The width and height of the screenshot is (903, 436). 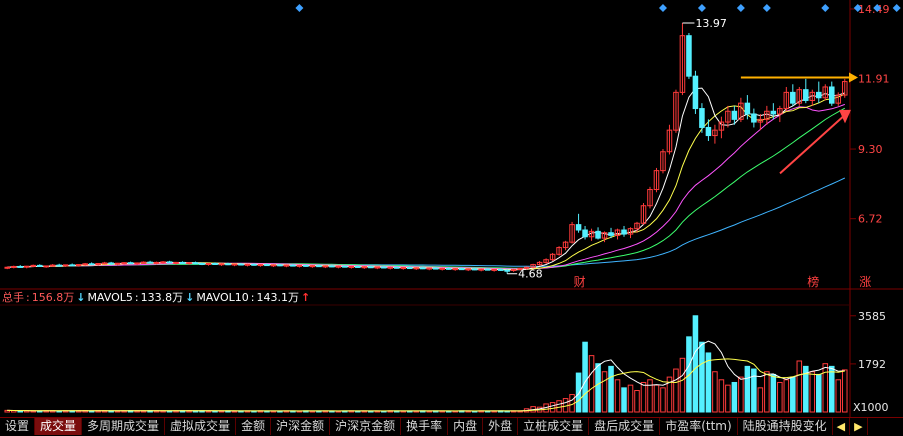 What do you see at coordinates (874, 79) in the screenshot?
I see `price-tick-label: 11.91` at bounding box center [874, 79].